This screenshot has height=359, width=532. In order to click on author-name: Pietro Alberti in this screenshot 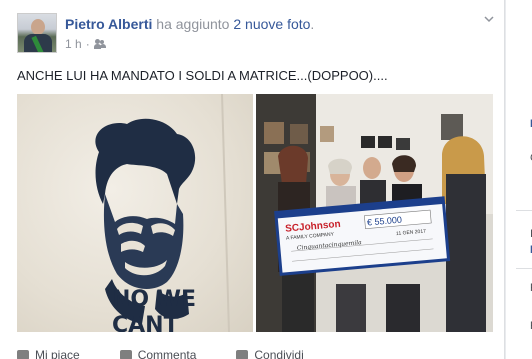, I will do `click(108, 24)`.